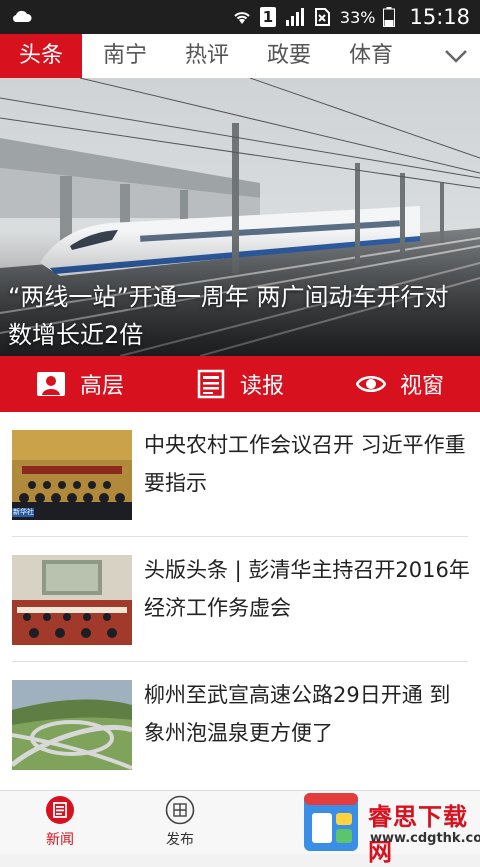 The height and width of the screenshot is (867, 480). What do you see at coordinates (370, 828) in the screenshot?
I see `site-watermark: 睿思下载网 www.cdgthk.com` at bounding box center [370, 828].